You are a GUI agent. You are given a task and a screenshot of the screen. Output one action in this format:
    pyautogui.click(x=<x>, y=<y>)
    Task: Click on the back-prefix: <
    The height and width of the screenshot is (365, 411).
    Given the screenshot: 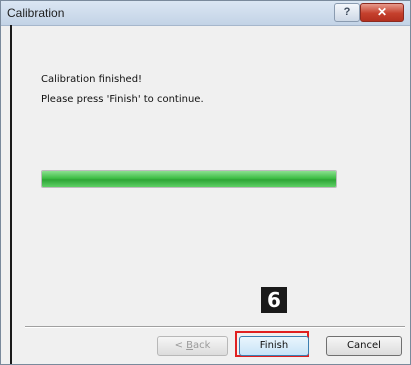 What is the action you would take?
    pyautogui.click(x=180, y=345)
    